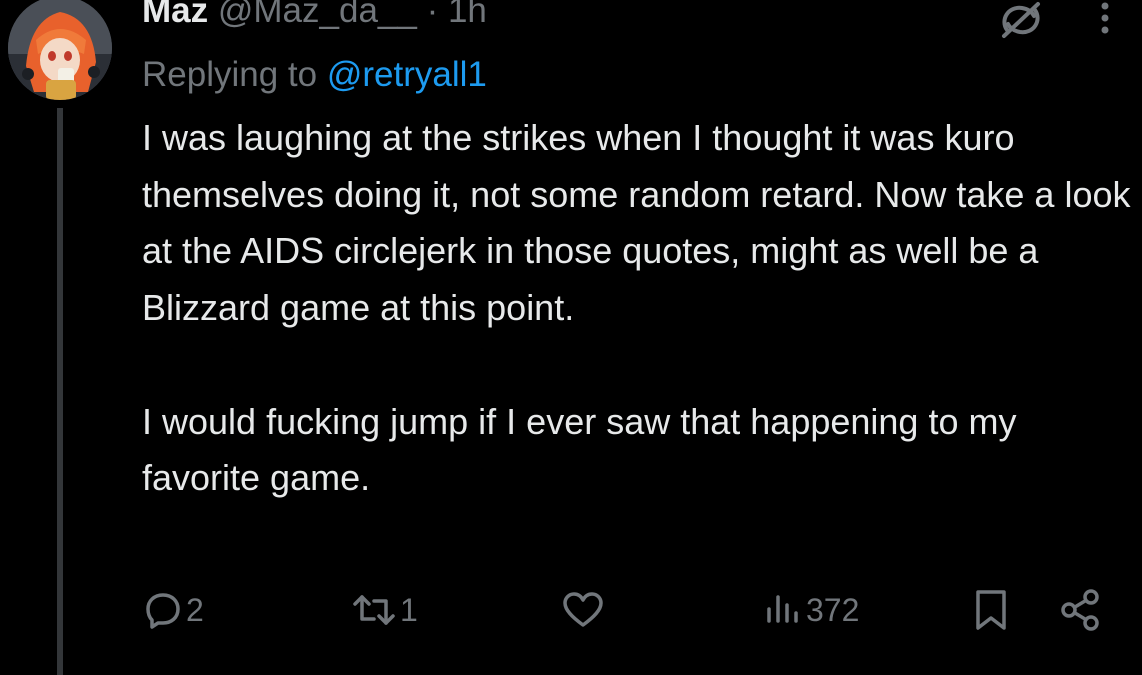  Describe the element at coordinates (467, 15) in the screenshot. I see `timestamp: 1h` at that location.